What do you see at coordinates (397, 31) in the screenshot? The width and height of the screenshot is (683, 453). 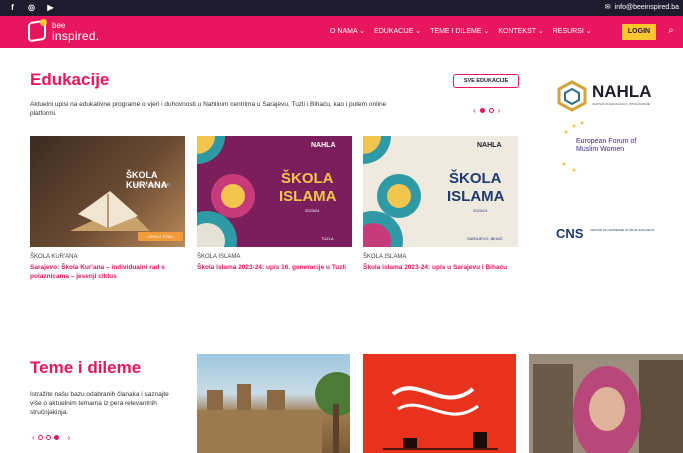 I see `nav-item-edukacije: EDUKACIJE ⌄` at bounding box center [397, 31].